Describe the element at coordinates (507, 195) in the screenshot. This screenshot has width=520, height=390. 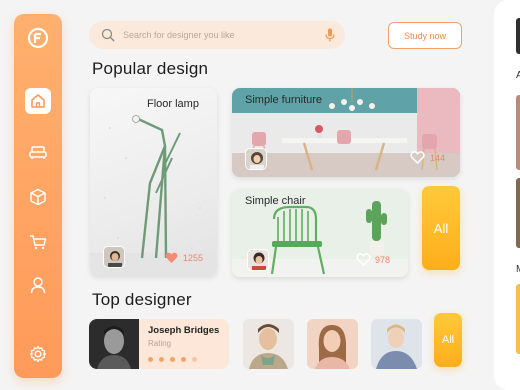
I see `right-panel: A M` at that location.